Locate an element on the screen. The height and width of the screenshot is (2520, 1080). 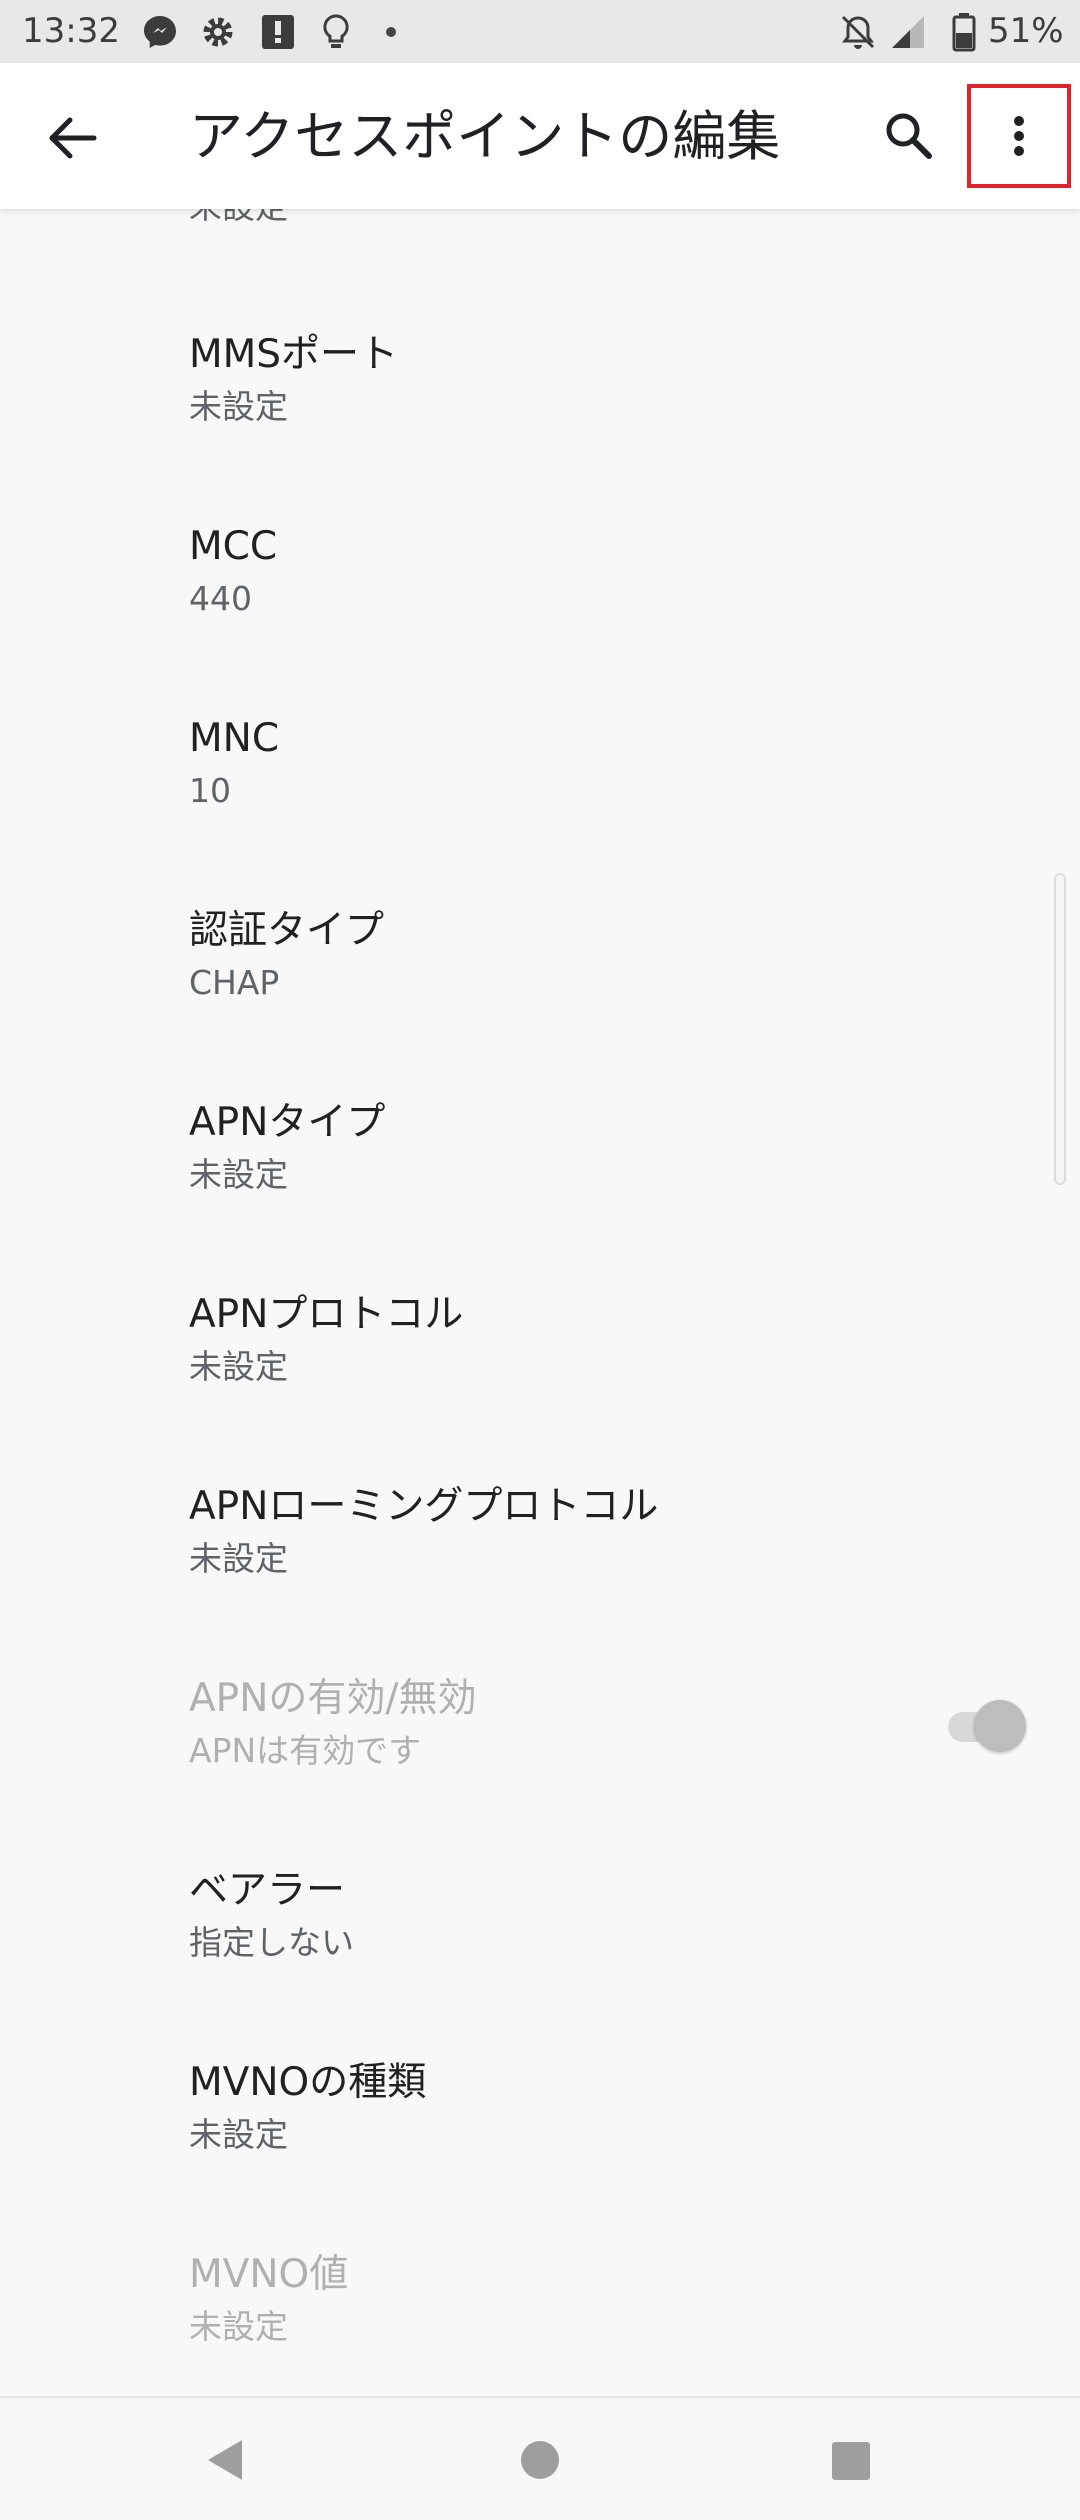
nav-home-icon is located at coordinates (540, 2460).